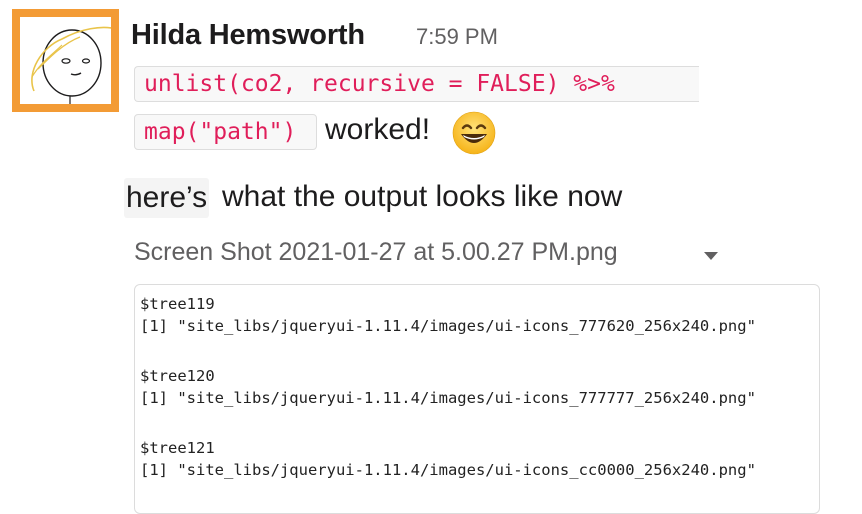 The width and height of the screenshot is (862, 514). I want to click on message-text-rest: what the output looks like now, so click(422, 196).